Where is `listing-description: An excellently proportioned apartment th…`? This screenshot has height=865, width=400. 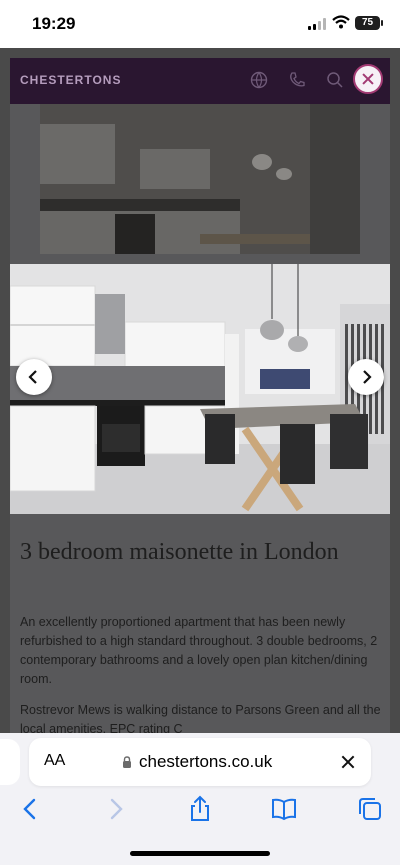
listing-description: An excellently proportioned apartment th… is located at coordinates (199, 650).